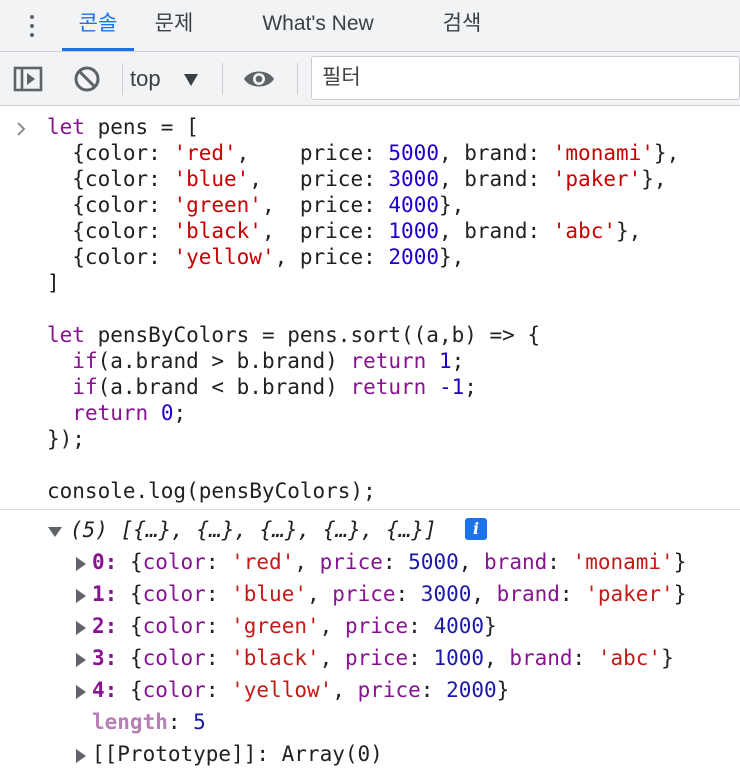 This screenshot has width=740, height=772. What do you see at coordinates (32, 26) in the screenshot?
I see `more-options-icon` at bounding box center [32, 26].